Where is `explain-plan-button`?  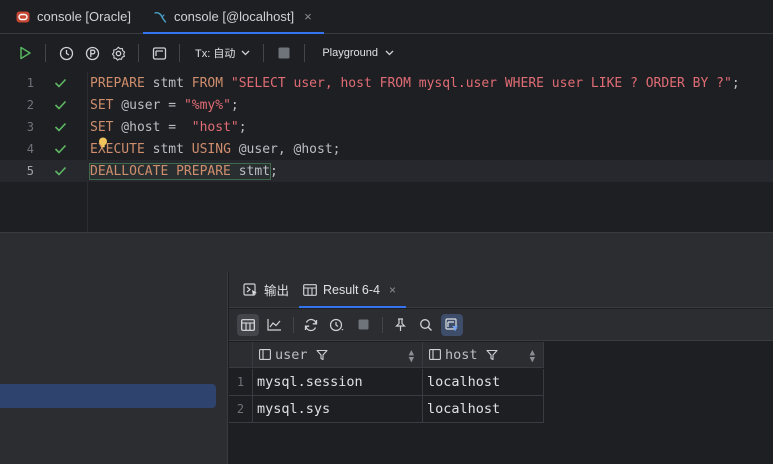 explain-plan-button is located at coordinates (92, 53).